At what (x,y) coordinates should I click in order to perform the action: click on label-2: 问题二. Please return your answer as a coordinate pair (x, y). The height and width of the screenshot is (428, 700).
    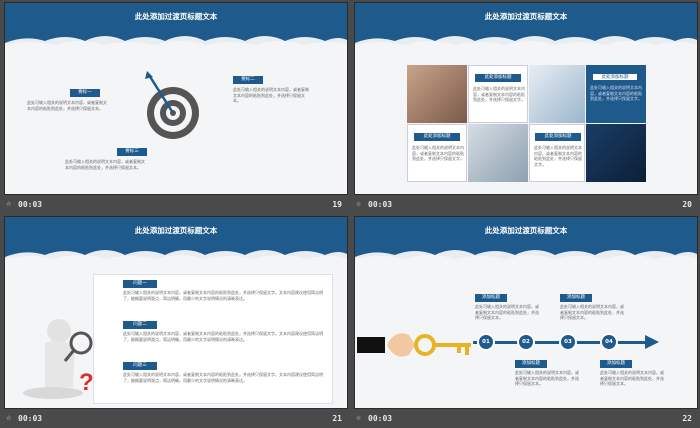
    Looking at the image, I should click on (140, 325).